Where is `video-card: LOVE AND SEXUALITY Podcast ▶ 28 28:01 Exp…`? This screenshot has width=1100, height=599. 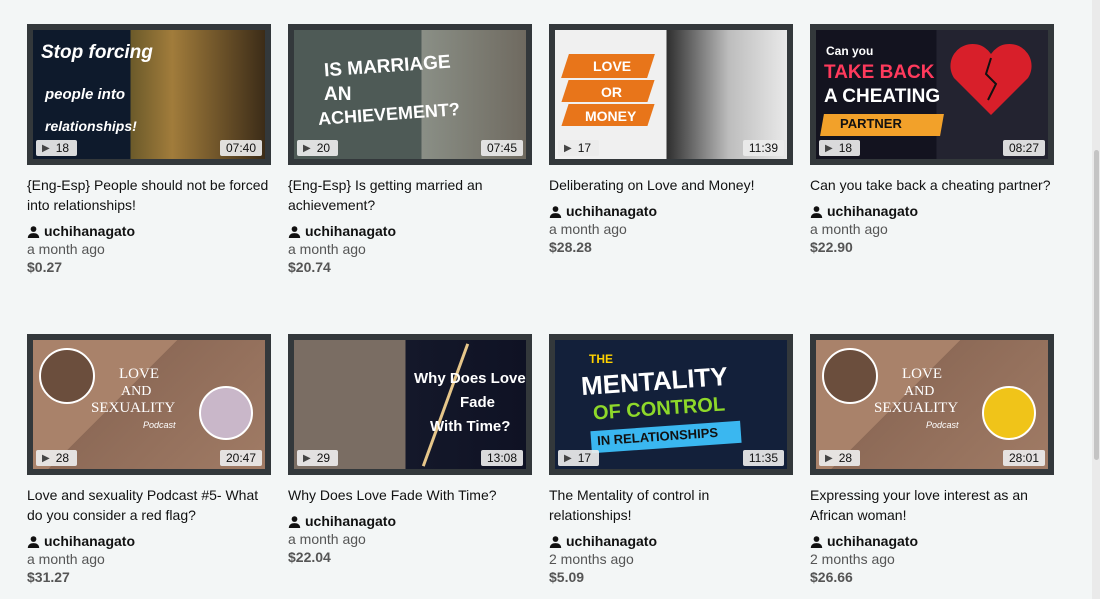 video-card: LOVE AND SEXUALITY Podcast ▶ 28 28:01 Exp… is located at coordinates (932, 459).